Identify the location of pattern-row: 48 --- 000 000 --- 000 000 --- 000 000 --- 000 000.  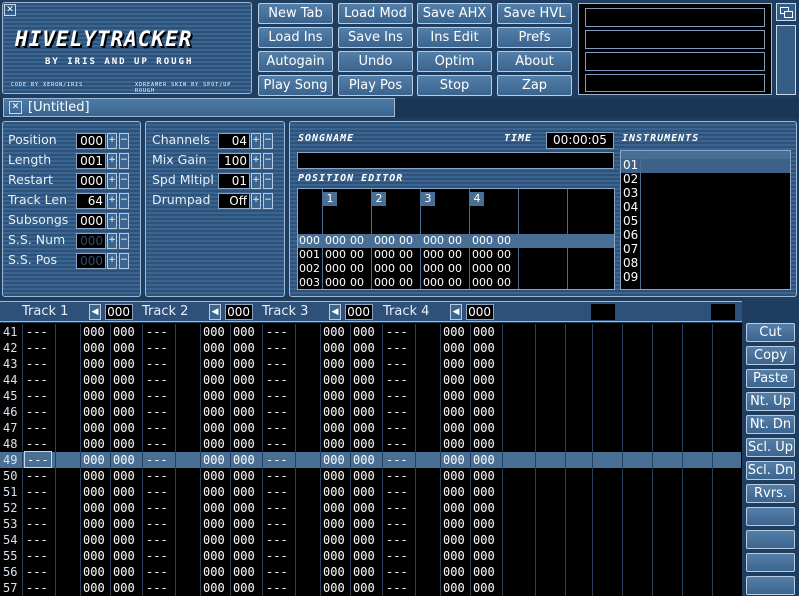
(370, 444).